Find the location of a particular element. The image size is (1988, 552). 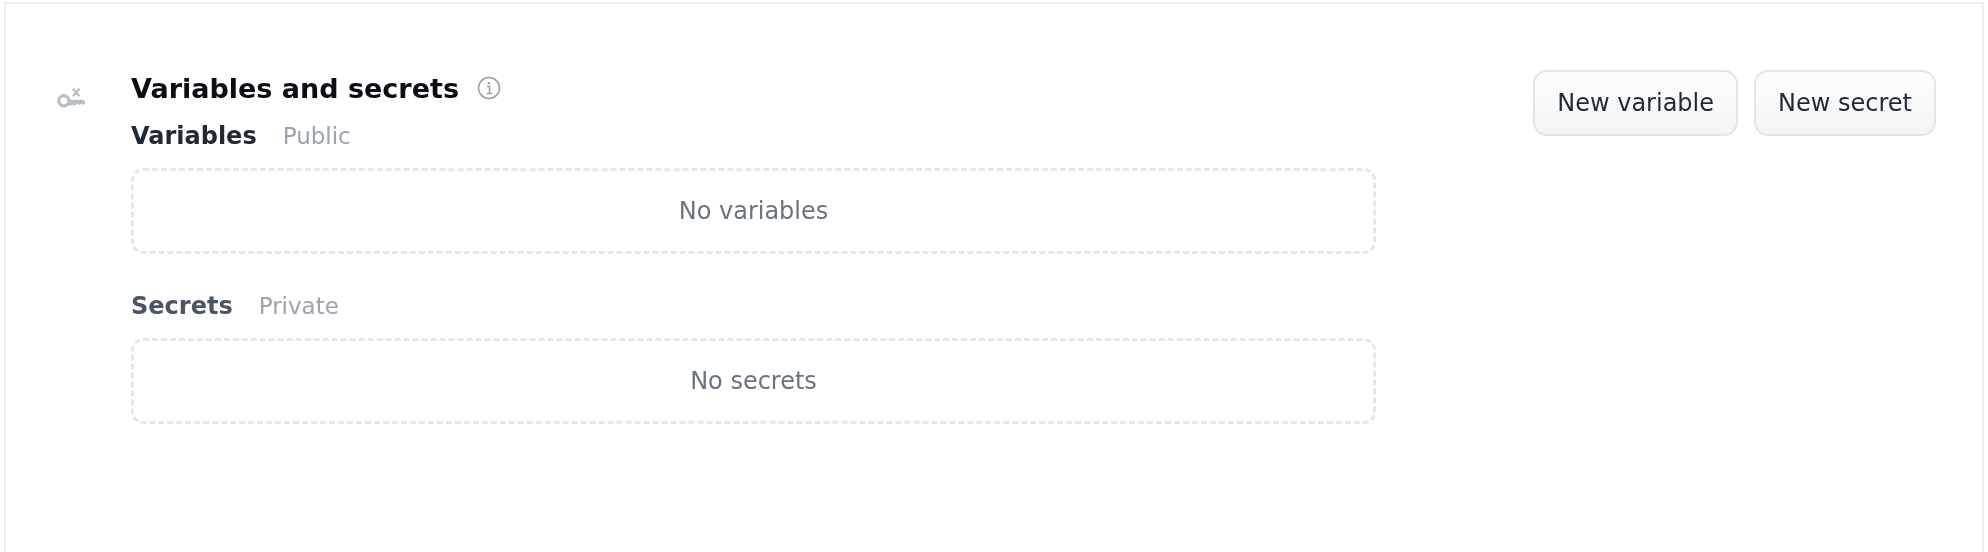

new-button: New secret is located at coordinates (1845, 103).